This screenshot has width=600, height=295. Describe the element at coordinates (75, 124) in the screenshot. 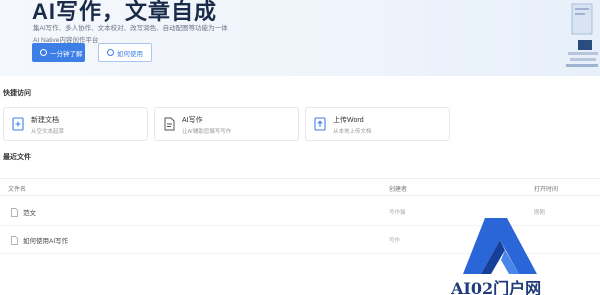

I see `new-document-card: 新建文档 从空文本起草` at that location.